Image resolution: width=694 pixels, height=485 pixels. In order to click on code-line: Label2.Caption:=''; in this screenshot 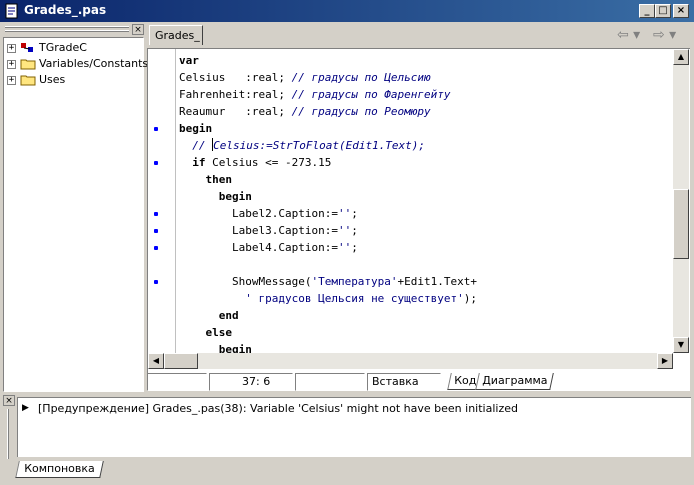, I will do `click(328, 213)`.